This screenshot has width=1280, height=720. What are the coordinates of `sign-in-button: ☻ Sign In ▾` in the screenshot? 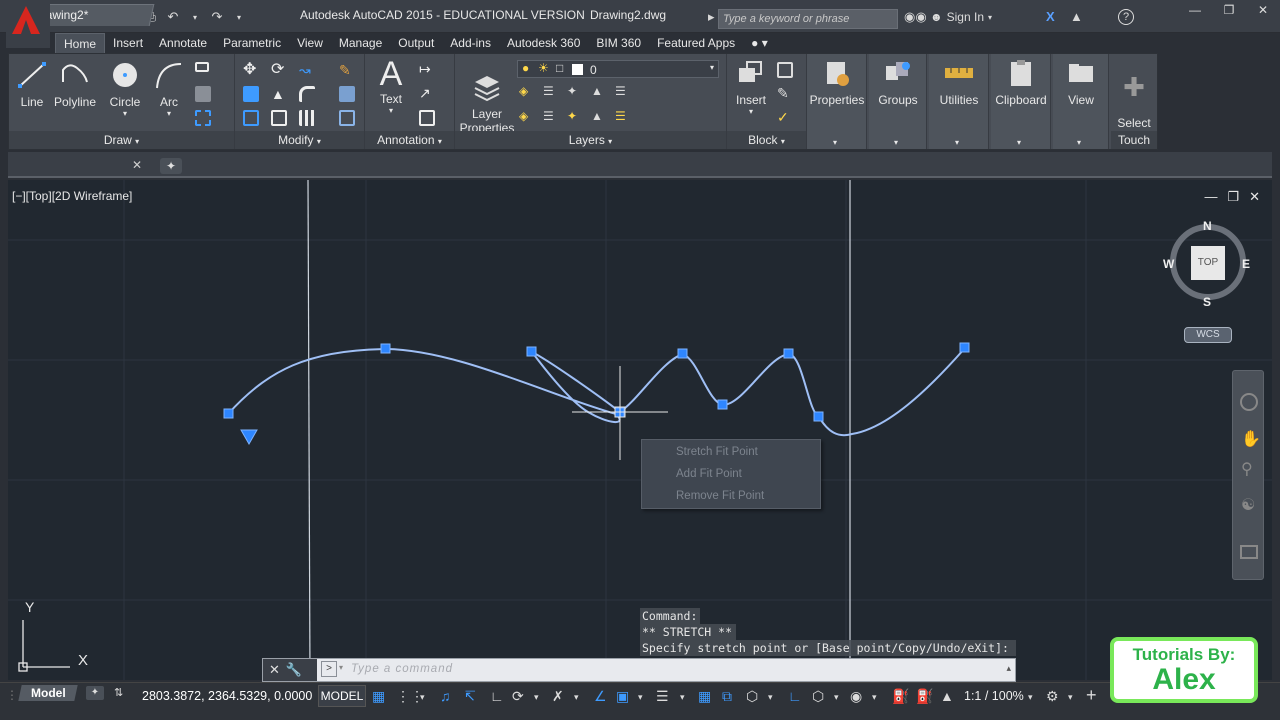 It's located at (961, 17).